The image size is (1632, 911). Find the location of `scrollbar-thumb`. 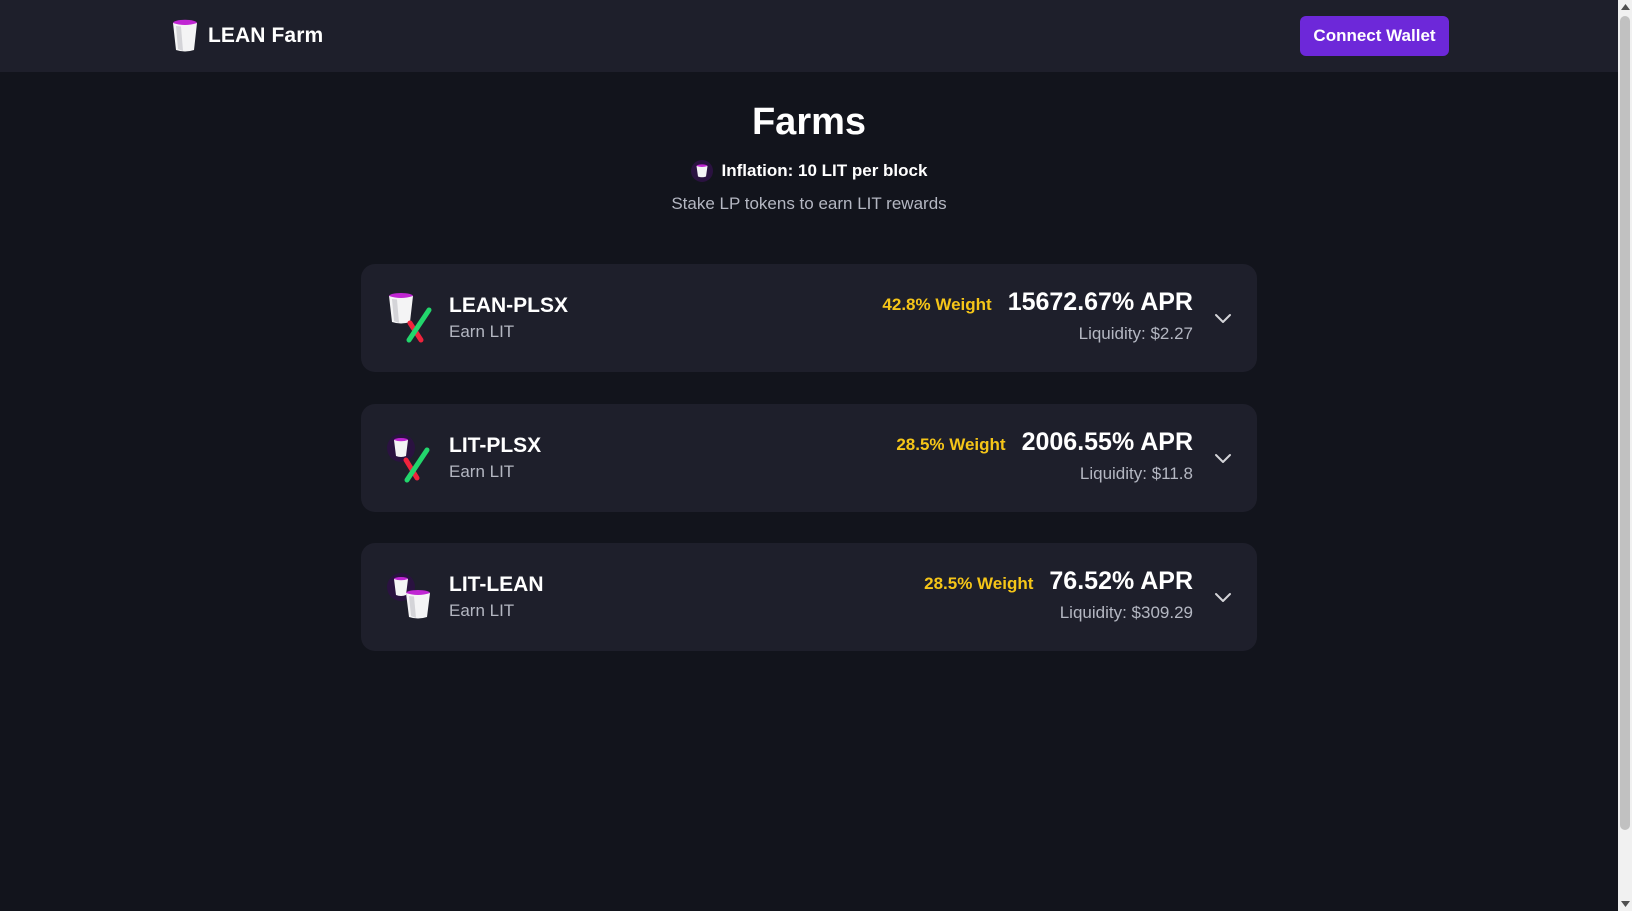

scrollbar-thumb is located at coordinates (1625, 423).